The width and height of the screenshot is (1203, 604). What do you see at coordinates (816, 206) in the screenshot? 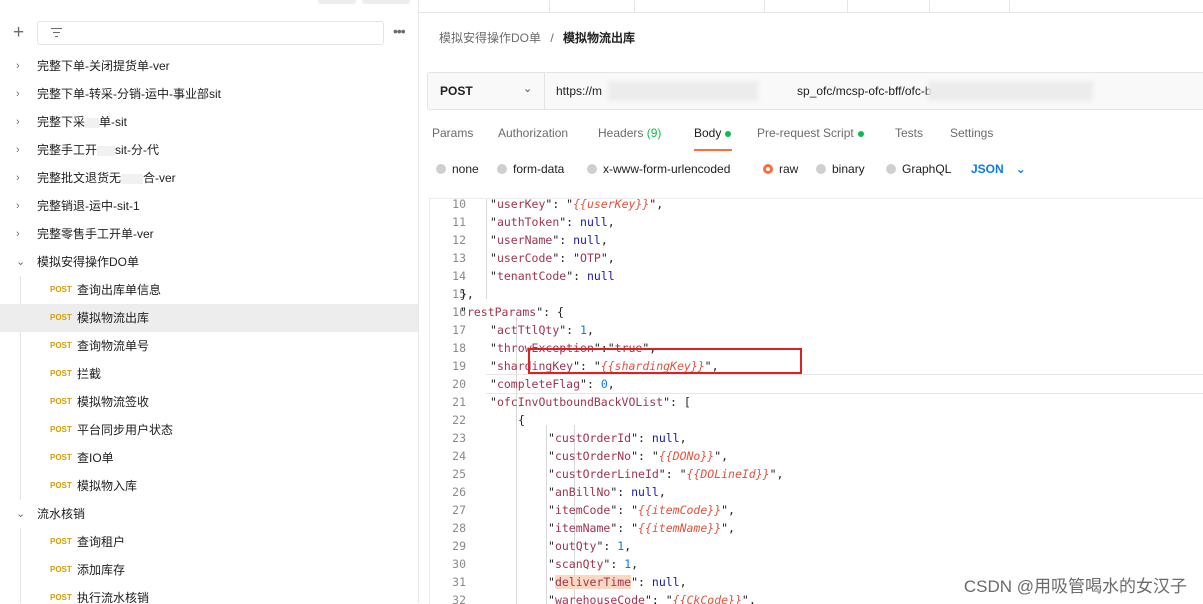
I see `code-line: 10 "userKey": "{{userKey}}",` at bounding box center [816, 206].